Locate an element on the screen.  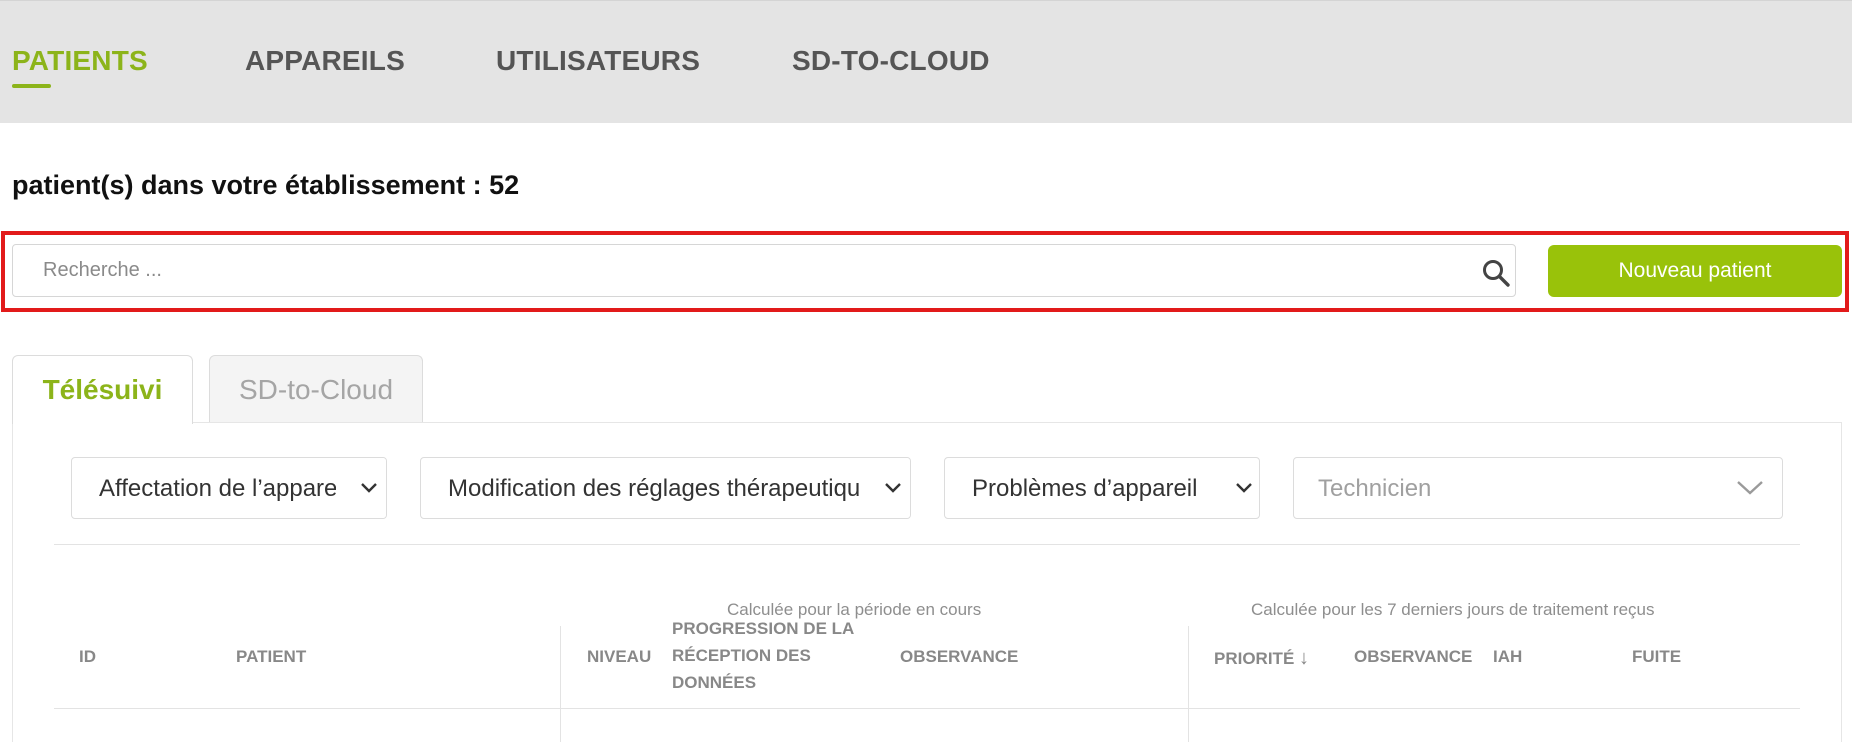
nav-tab-patients: PATIENTS is located at coordinates (80, 61).